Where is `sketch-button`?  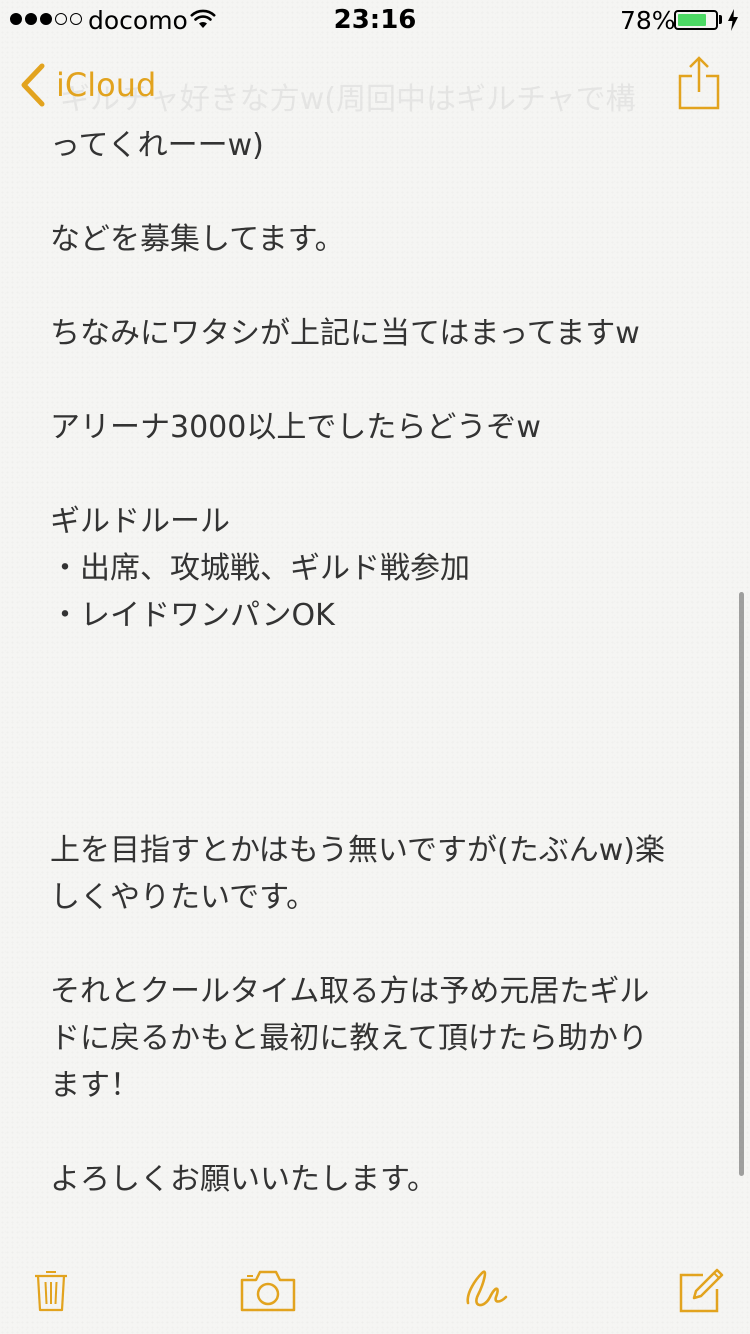 sketch-button is located at coordinates (486, 1290).